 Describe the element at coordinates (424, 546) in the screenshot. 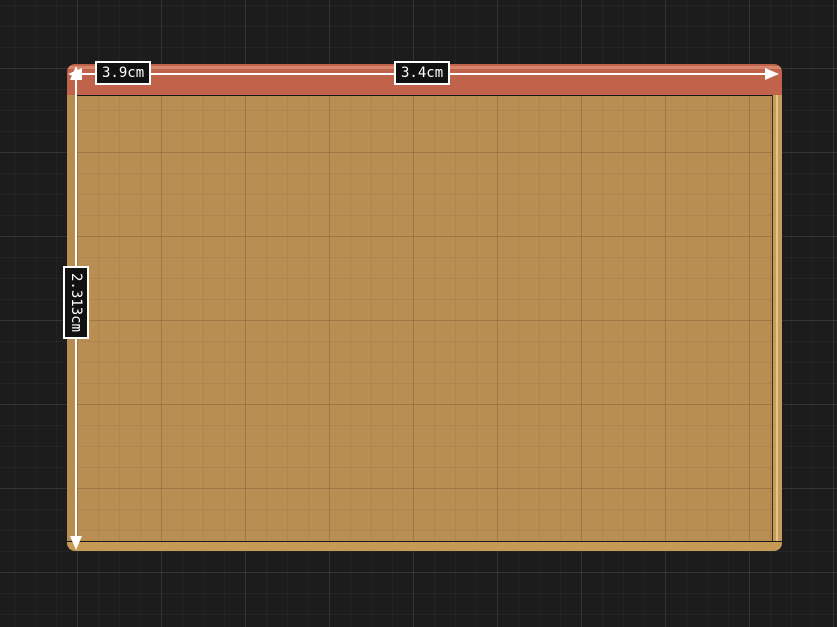

I see `bottom-edge-strip` at that location.